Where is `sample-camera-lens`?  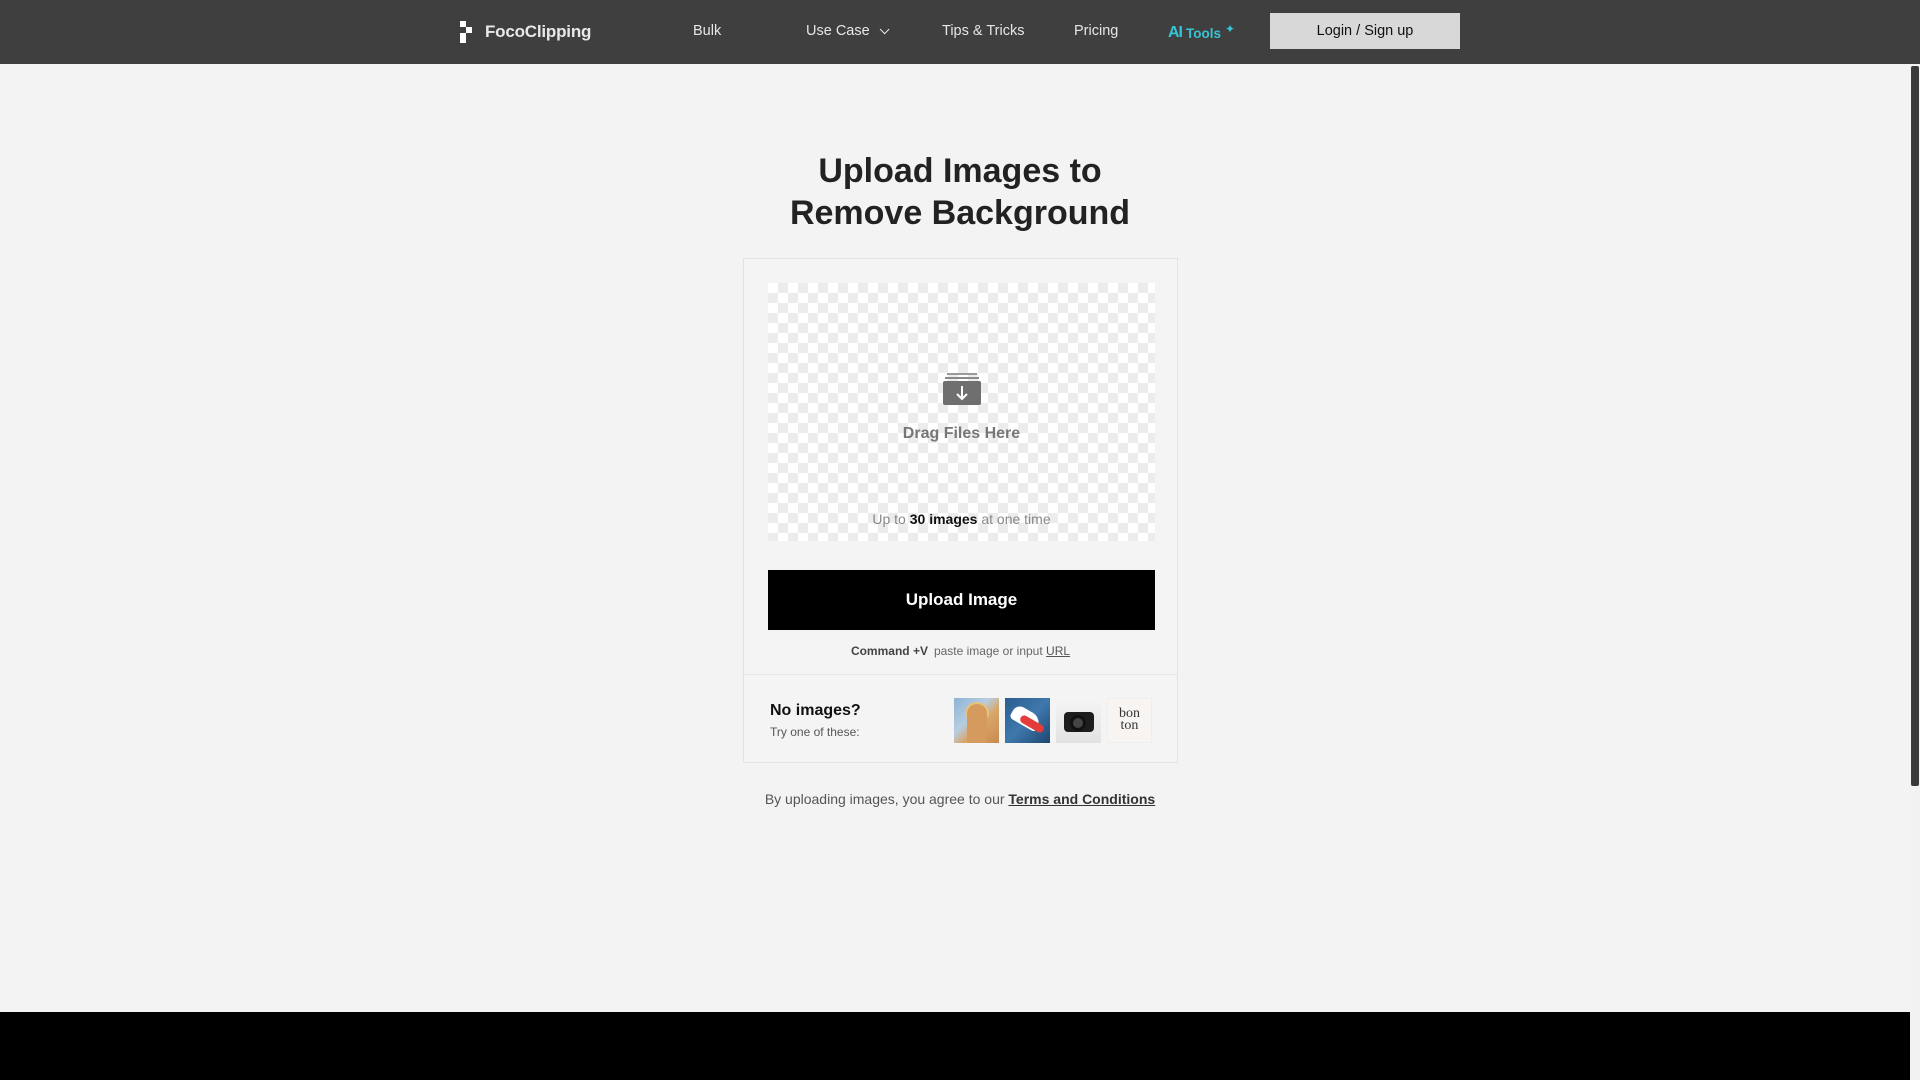 sample-camera-lens is located at coordinates (1078, 723).